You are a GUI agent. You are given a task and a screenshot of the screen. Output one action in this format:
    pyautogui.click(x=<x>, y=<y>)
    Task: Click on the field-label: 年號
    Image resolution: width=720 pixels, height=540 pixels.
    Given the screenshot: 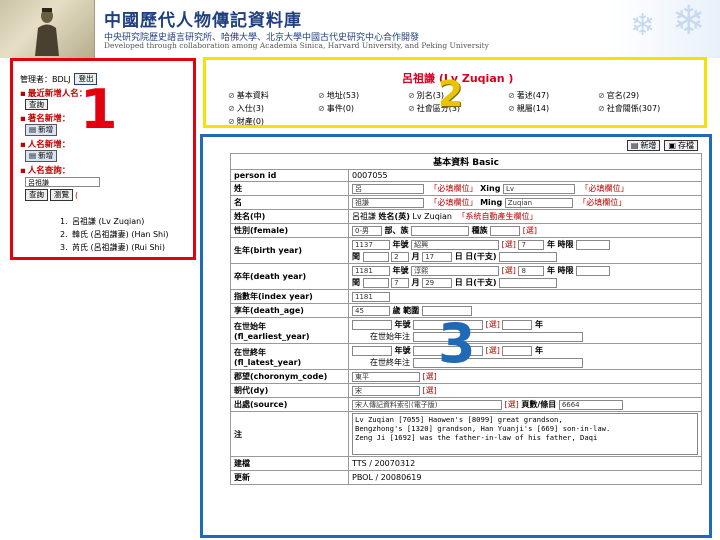 What is the action you would take?
    pyautogui.click(x=400, y=244)
    